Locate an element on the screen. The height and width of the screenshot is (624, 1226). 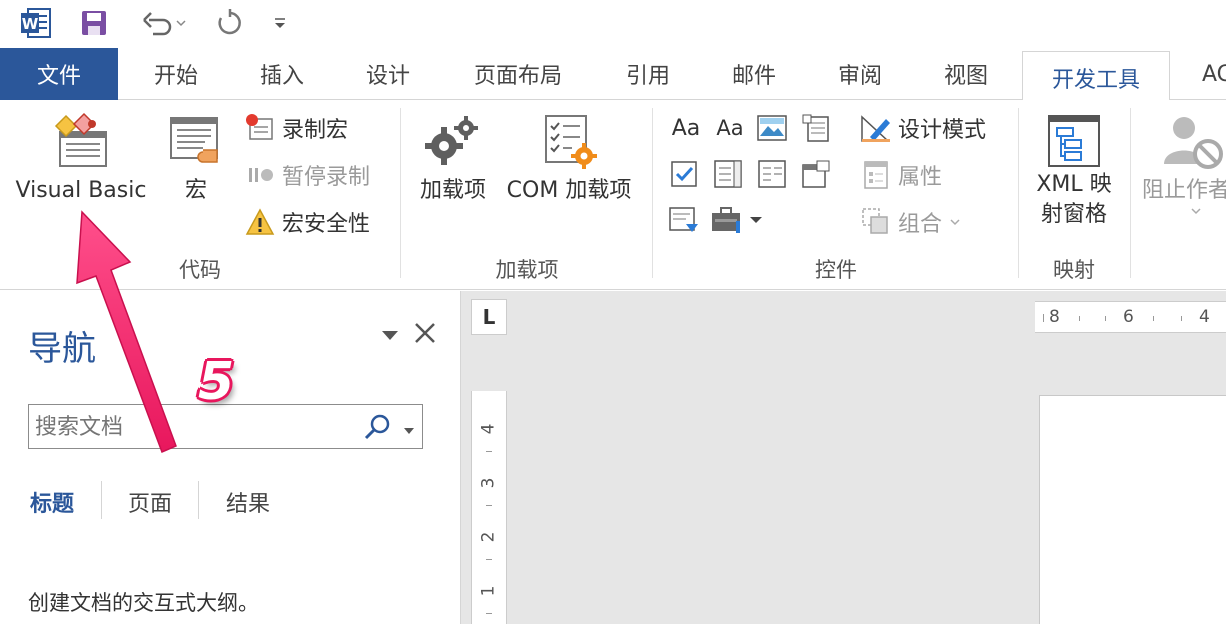
group-label-code: 代码 is located at coordinates (200, 270).